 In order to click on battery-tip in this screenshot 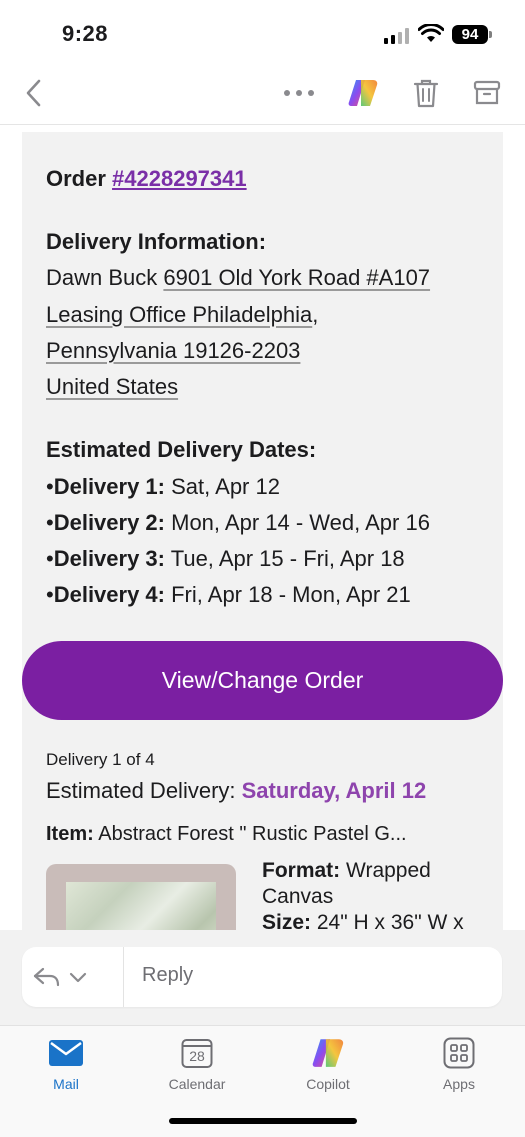, I will do `click(490, 34)`.